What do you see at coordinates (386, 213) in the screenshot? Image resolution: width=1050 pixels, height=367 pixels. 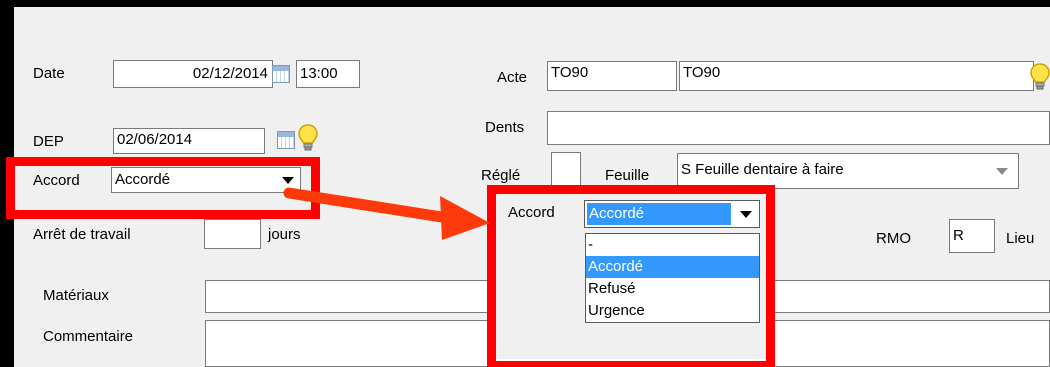 I see `annotation-arrow` at bounding box center [386, 213].